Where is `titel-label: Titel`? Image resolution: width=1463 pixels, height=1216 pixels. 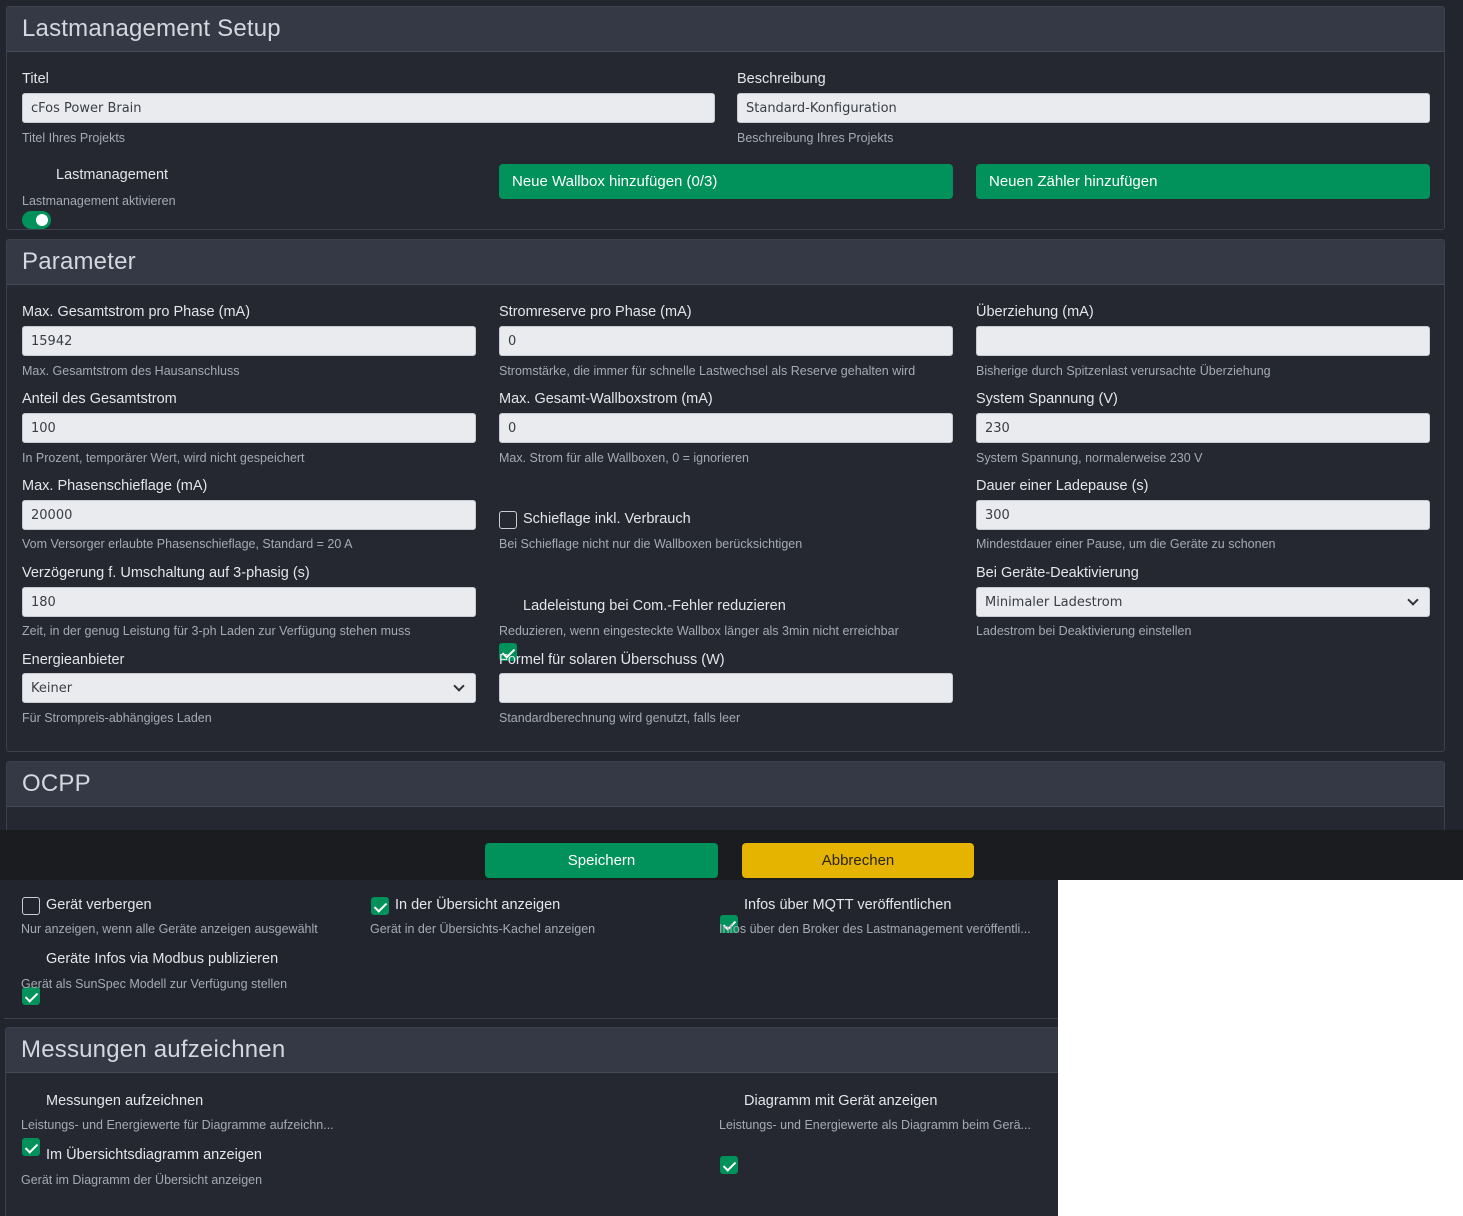
titel-label: Titel is located at coordinates (35, 79).